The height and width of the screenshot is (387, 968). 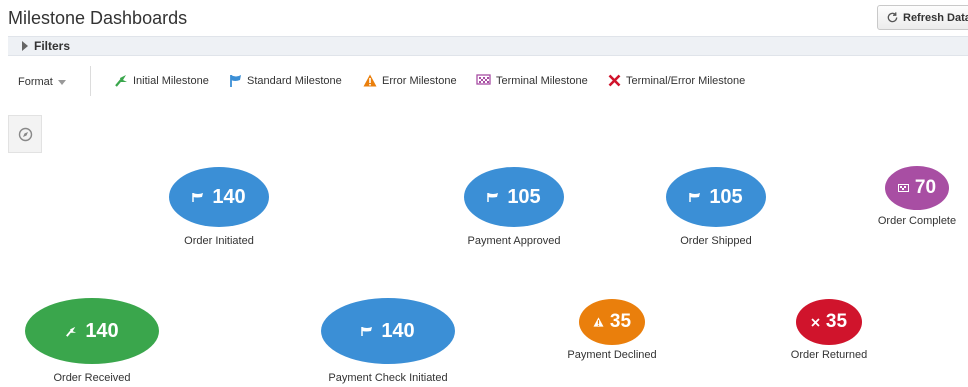 I want to click on legend-label: Standard Milestone, so click(x=294, y=81).